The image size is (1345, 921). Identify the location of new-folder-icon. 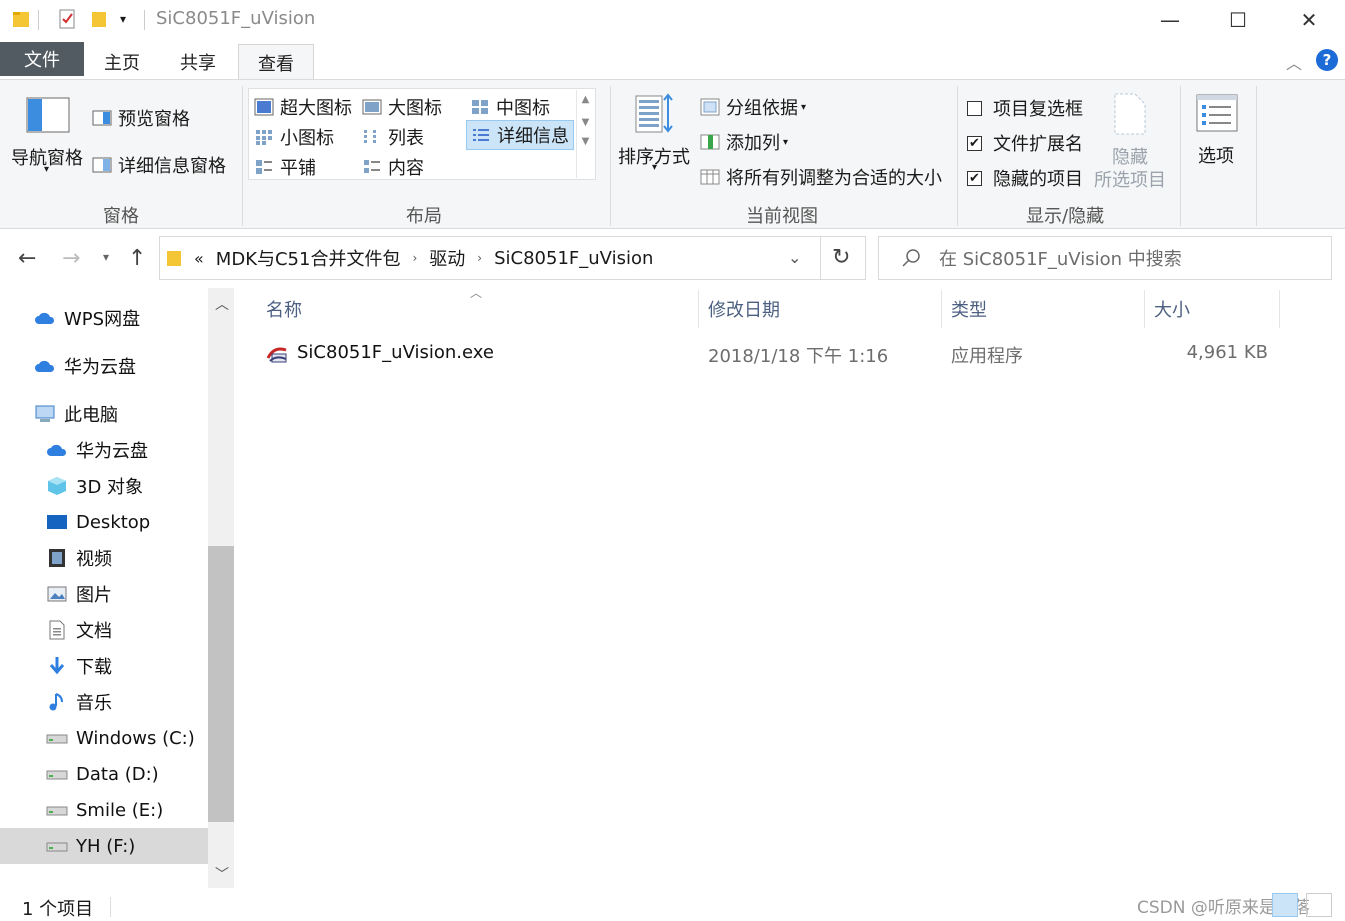
(99, 19).